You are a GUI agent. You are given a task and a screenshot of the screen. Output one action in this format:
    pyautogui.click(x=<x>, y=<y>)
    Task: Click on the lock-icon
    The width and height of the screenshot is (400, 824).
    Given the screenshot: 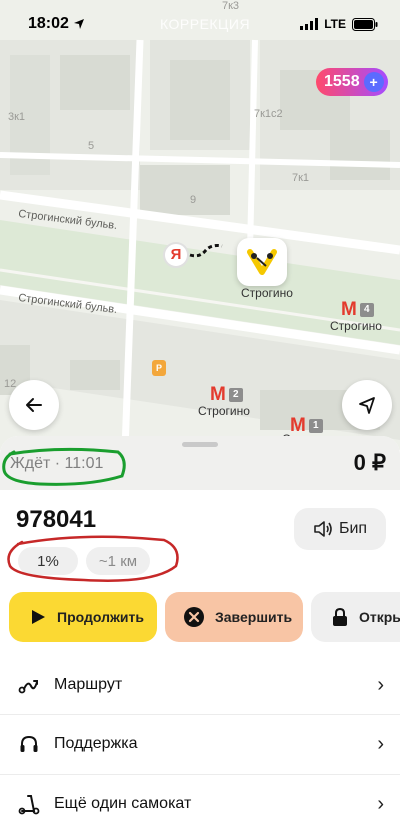 What is the action you would take?
    pyautogui.click(x=340, y=616)
    